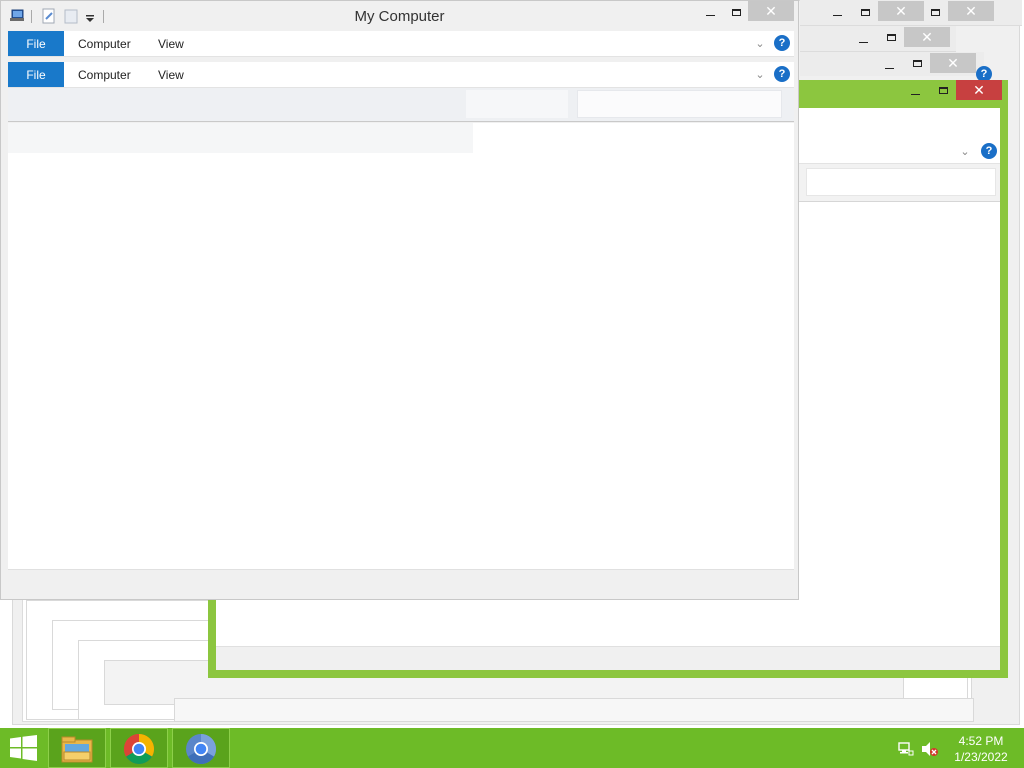 The height and width of the screenshot is (768, 1024). I want to click on tray-network, so click(906, 748).